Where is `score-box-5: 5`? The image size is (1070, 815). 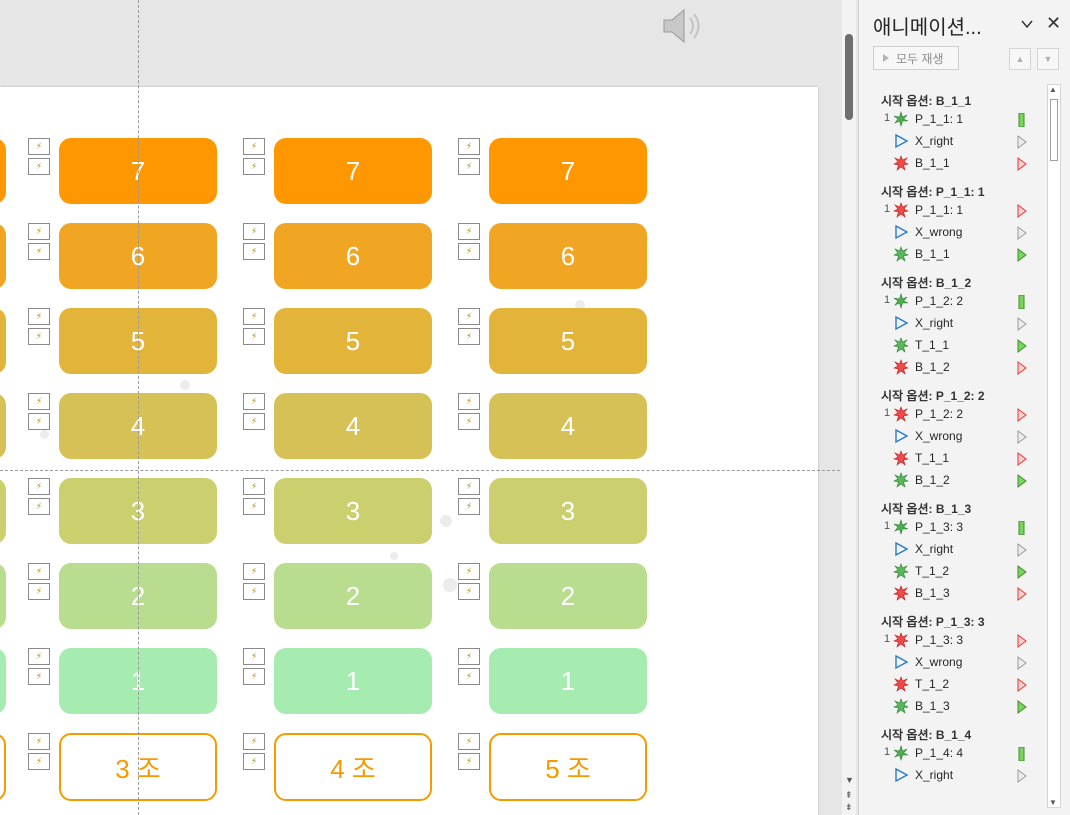 score-box-5: 5 is located at coordinates (353, 341).